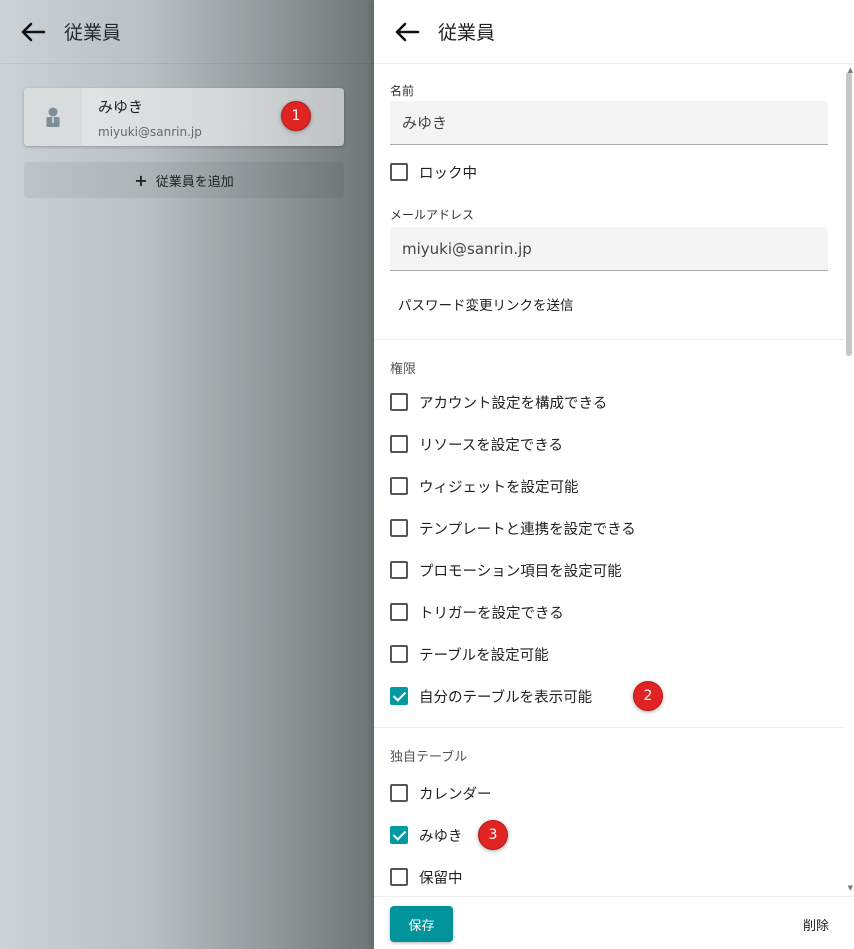  I want to click on permission-checkbox-row: リソースを設定できる, so click(476, 444).